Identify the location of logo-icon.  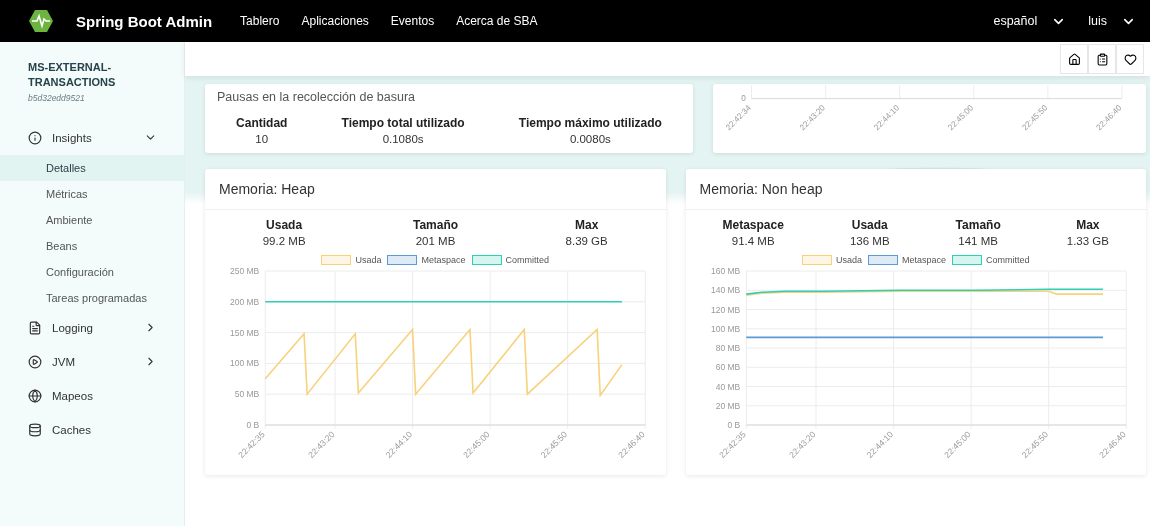
(41, 21).